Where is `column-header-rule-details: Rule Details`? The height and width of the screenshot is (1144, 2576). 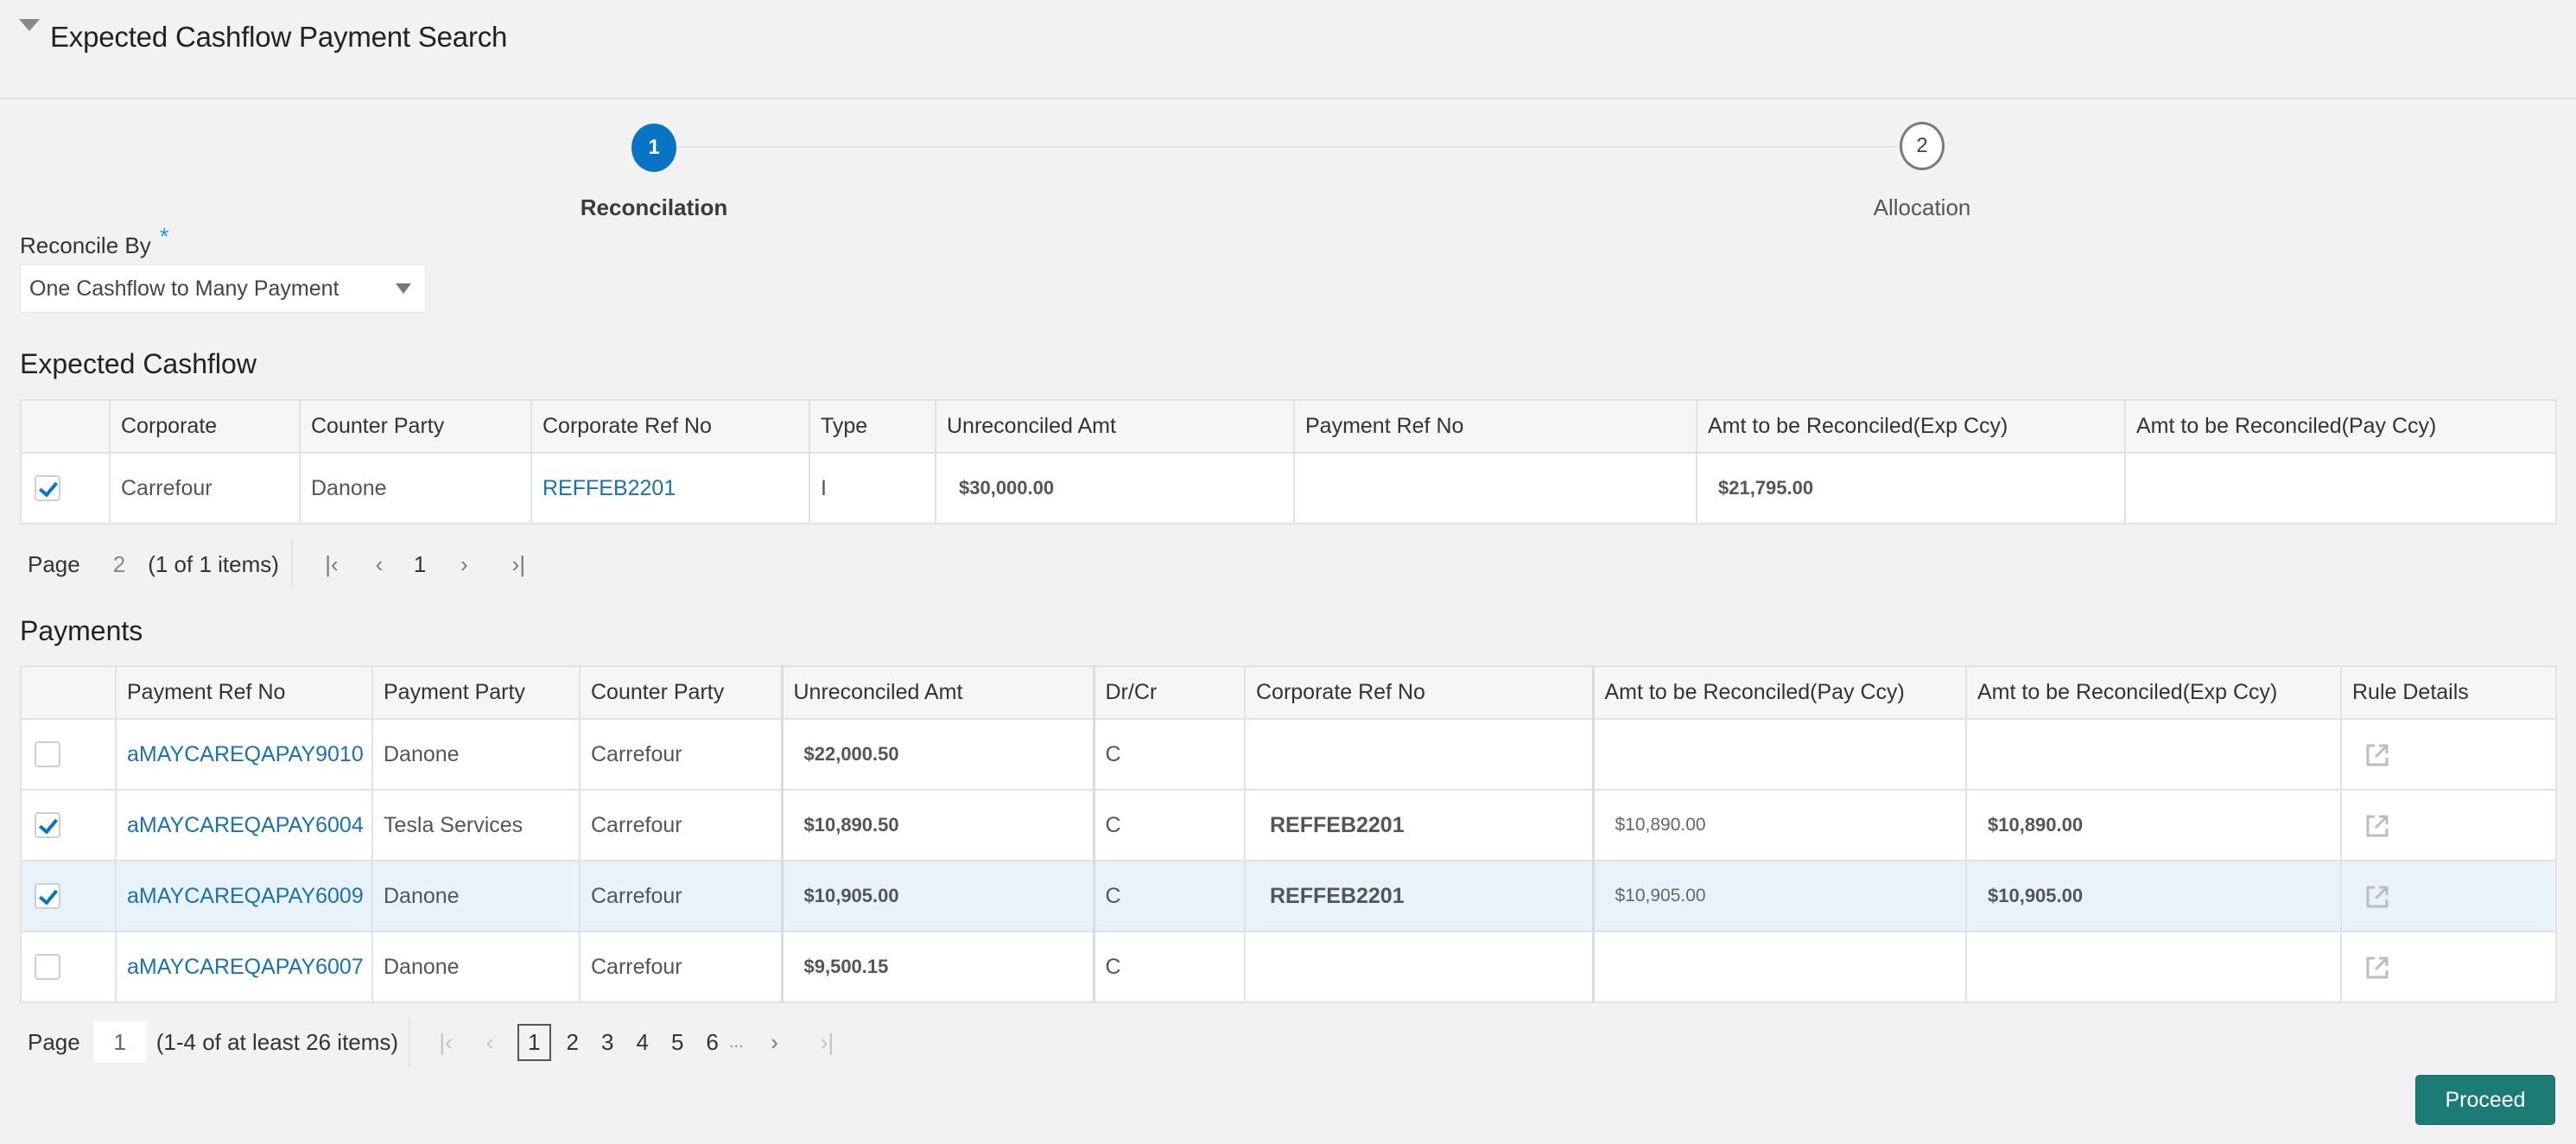
column-header-rule-details: Rule Details is located at coordinates (2448, 692).